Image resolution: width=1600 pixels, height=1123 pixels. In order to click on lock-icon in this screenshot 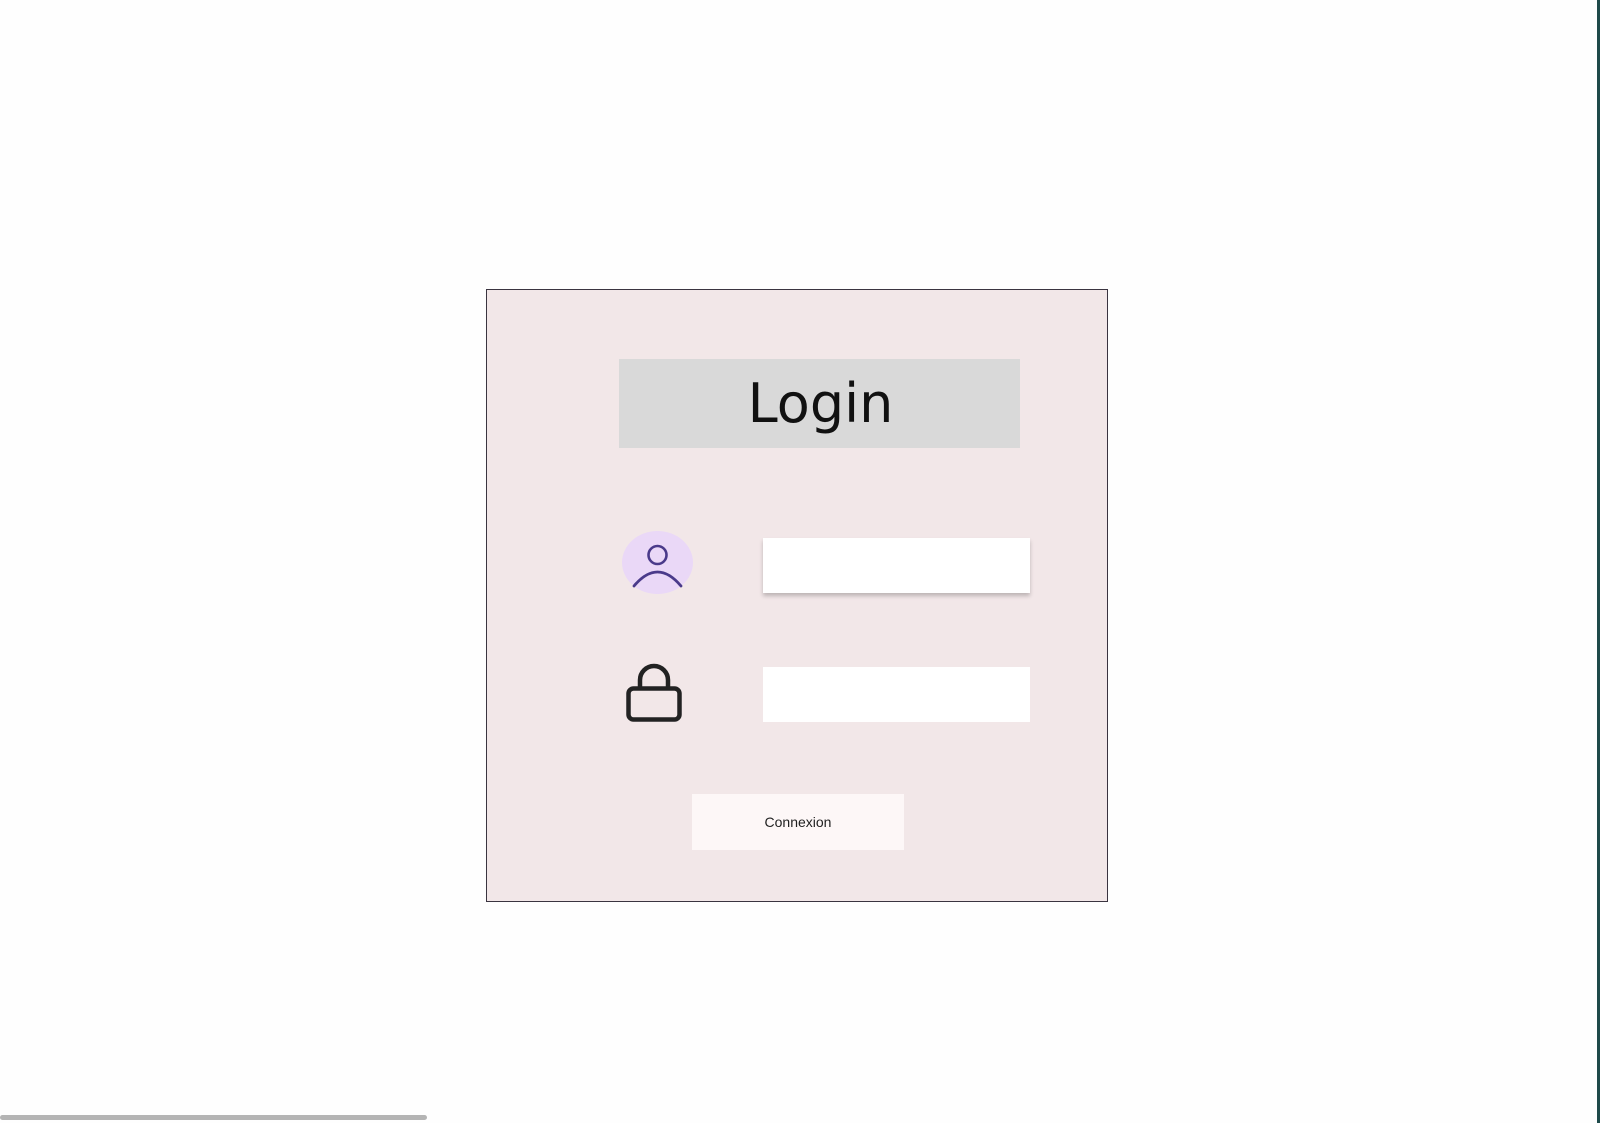, I will do `click(654, 693)`.